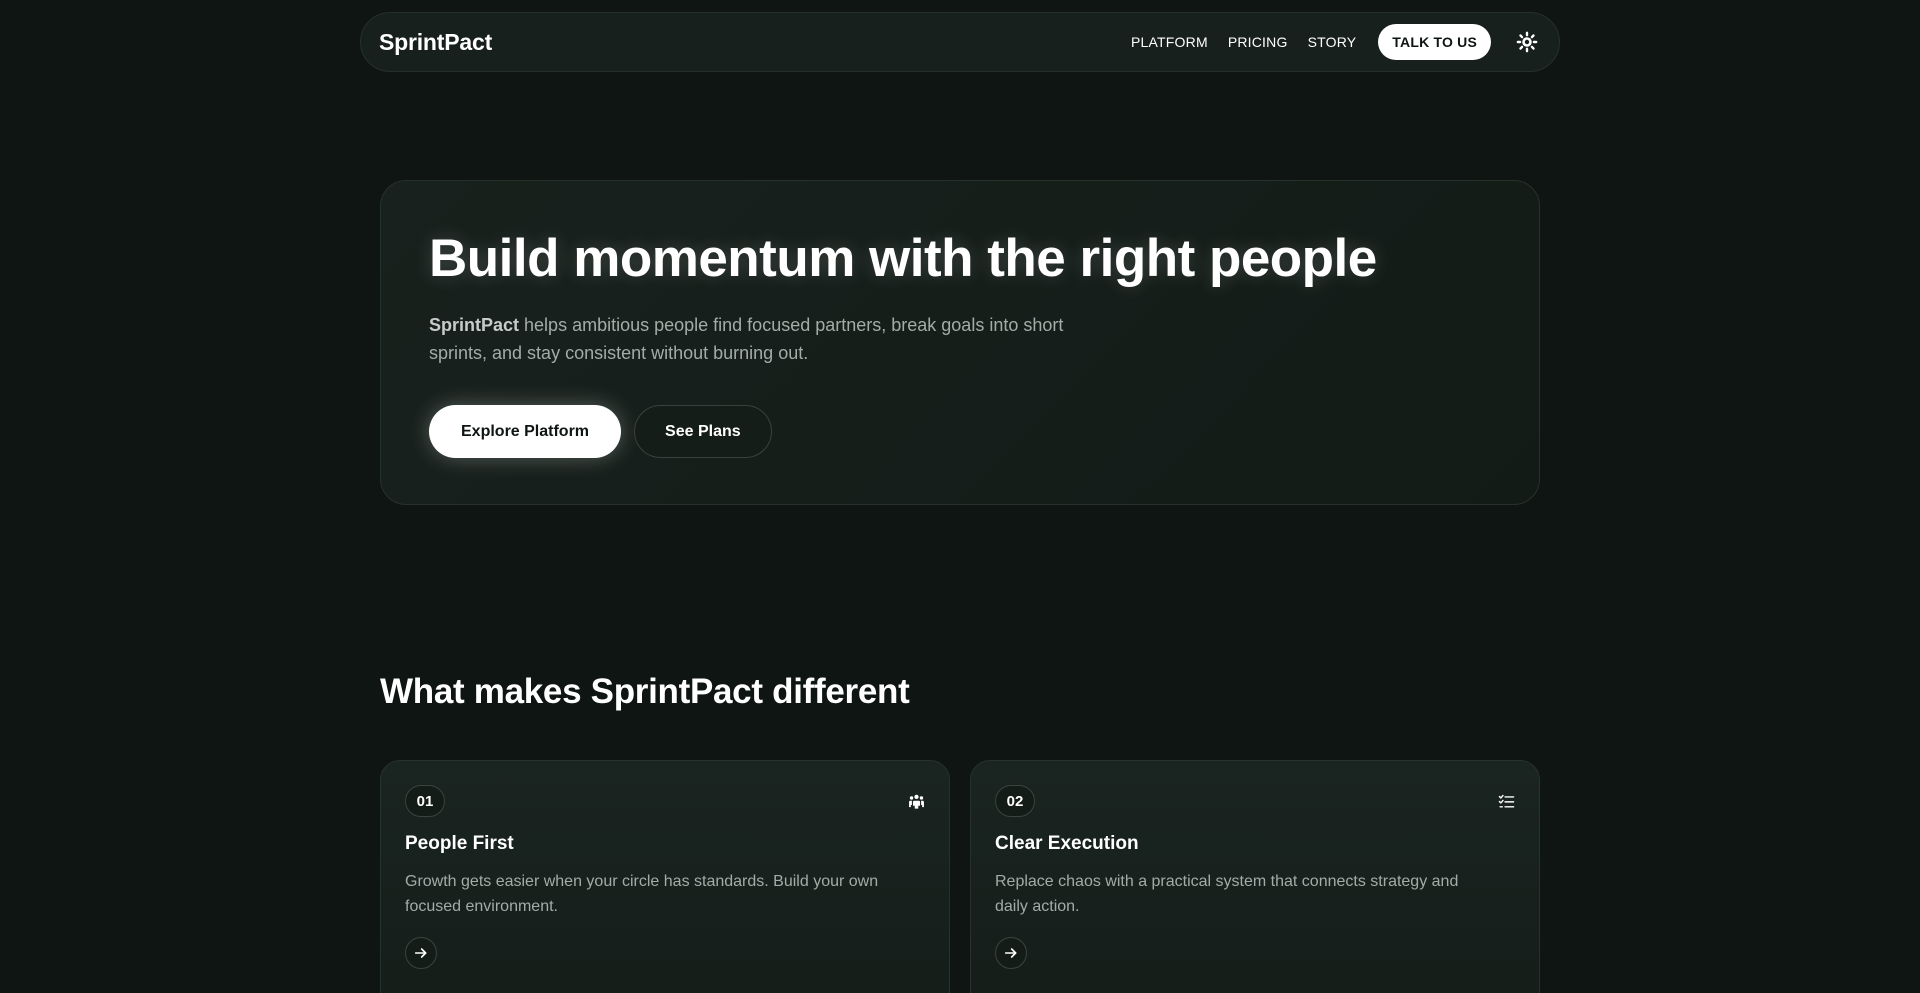  What do you see at coordinates (435, 42) in the screenshot?
I see `brand-logo: SprintPact` at bounding box center [435, 42].